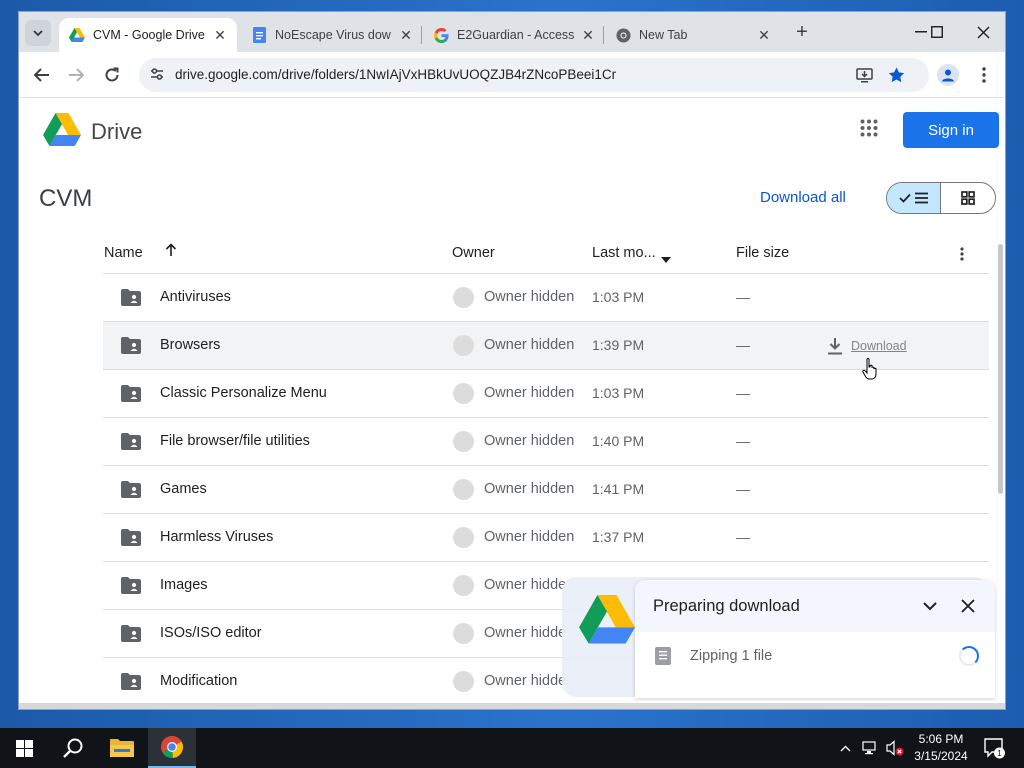 The height and width of the screenshot is (768, 1024). Describe the element at coordinates (895, 748) in the screenshot. I see `volume-muted-icon` at that location.